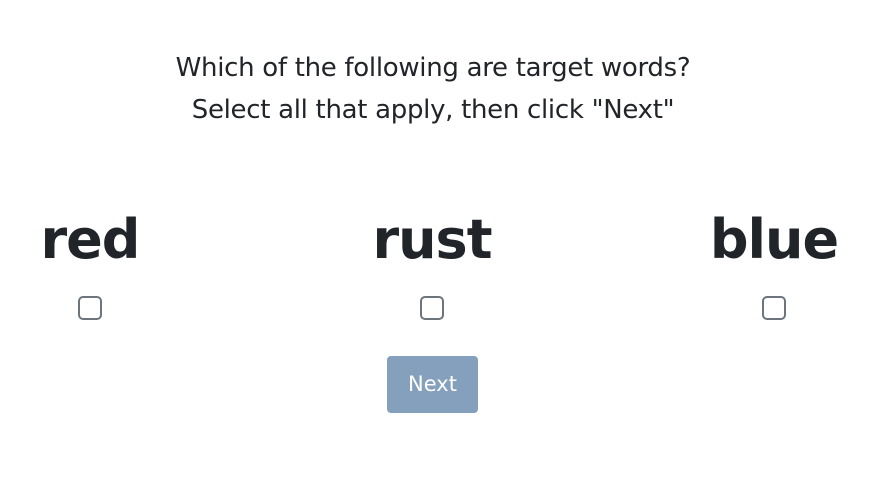  I want to click on option-blue: blue, so click(774, 263).